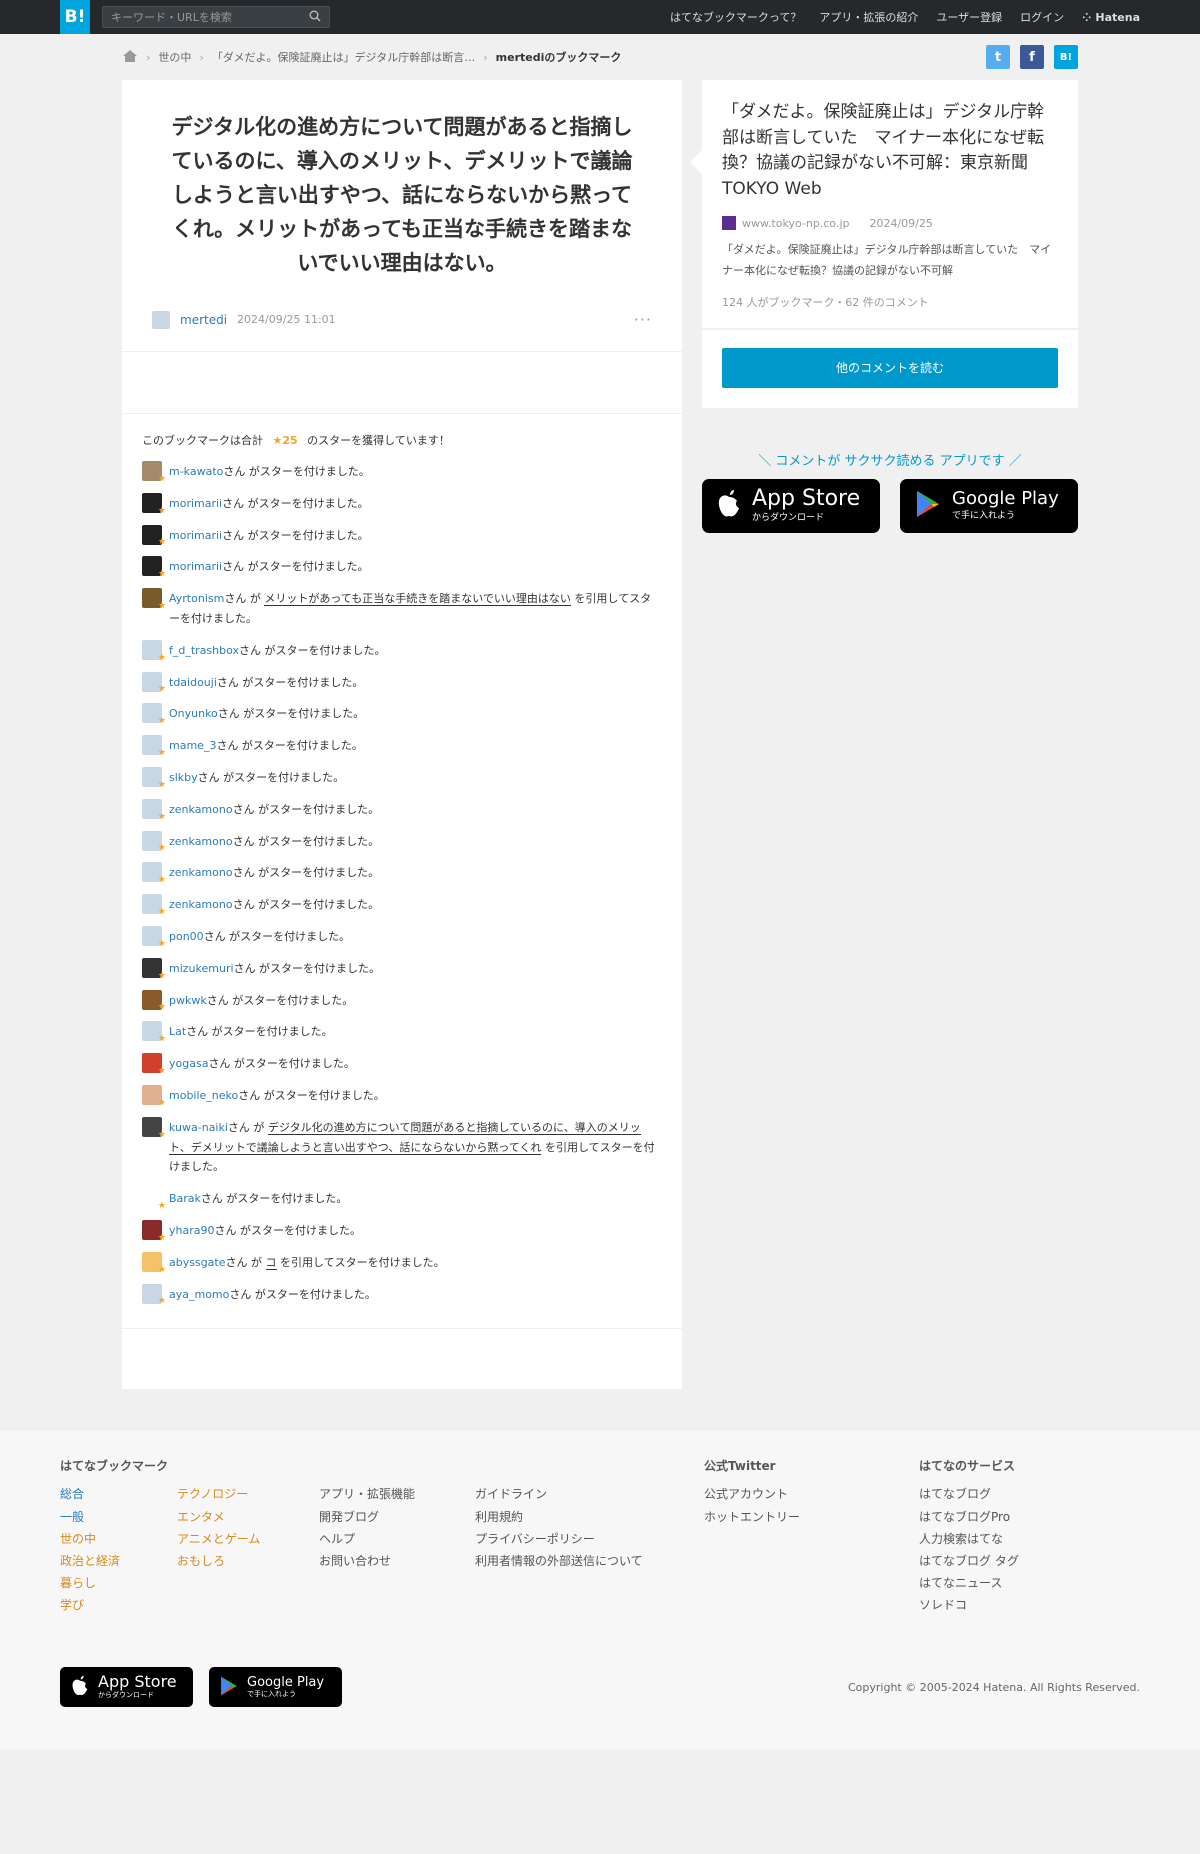 This screenshot has width=1200, height=1854. I want to click on star-user-link: f_d_trashbox, so click(204, 650).